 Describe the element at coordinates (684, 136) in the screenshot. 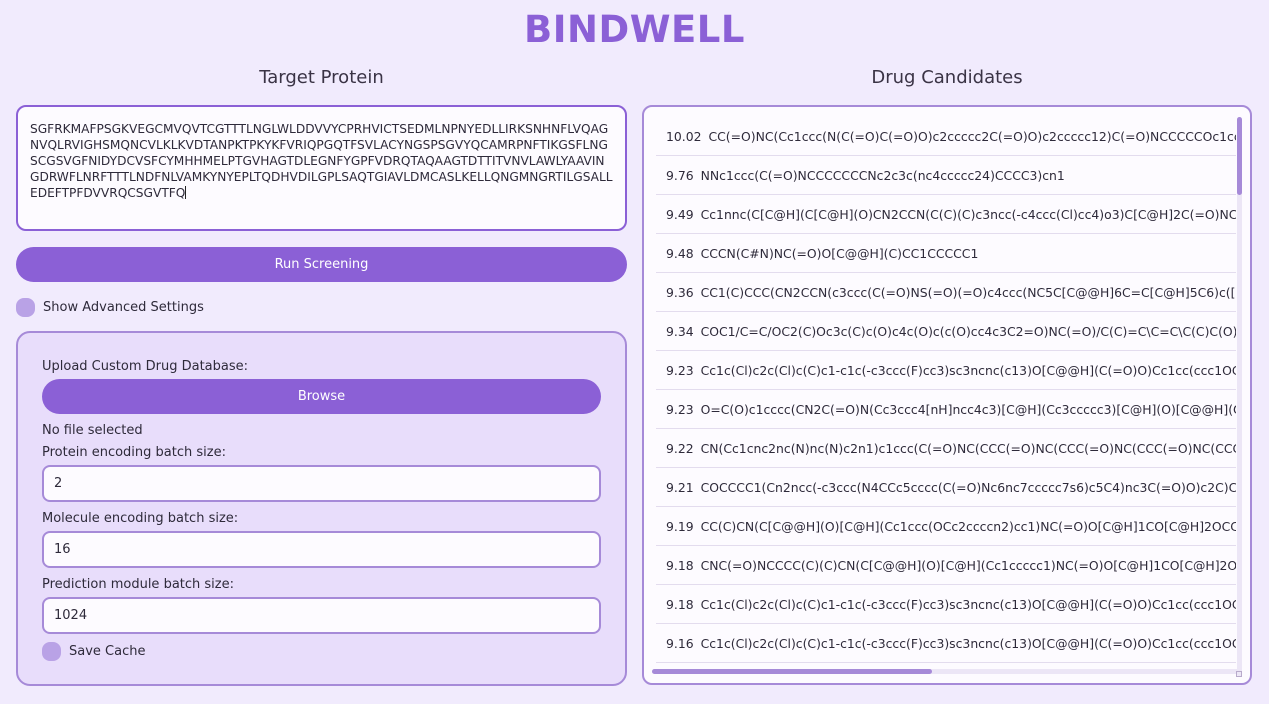

I see `result-score: 10.02` at that location.